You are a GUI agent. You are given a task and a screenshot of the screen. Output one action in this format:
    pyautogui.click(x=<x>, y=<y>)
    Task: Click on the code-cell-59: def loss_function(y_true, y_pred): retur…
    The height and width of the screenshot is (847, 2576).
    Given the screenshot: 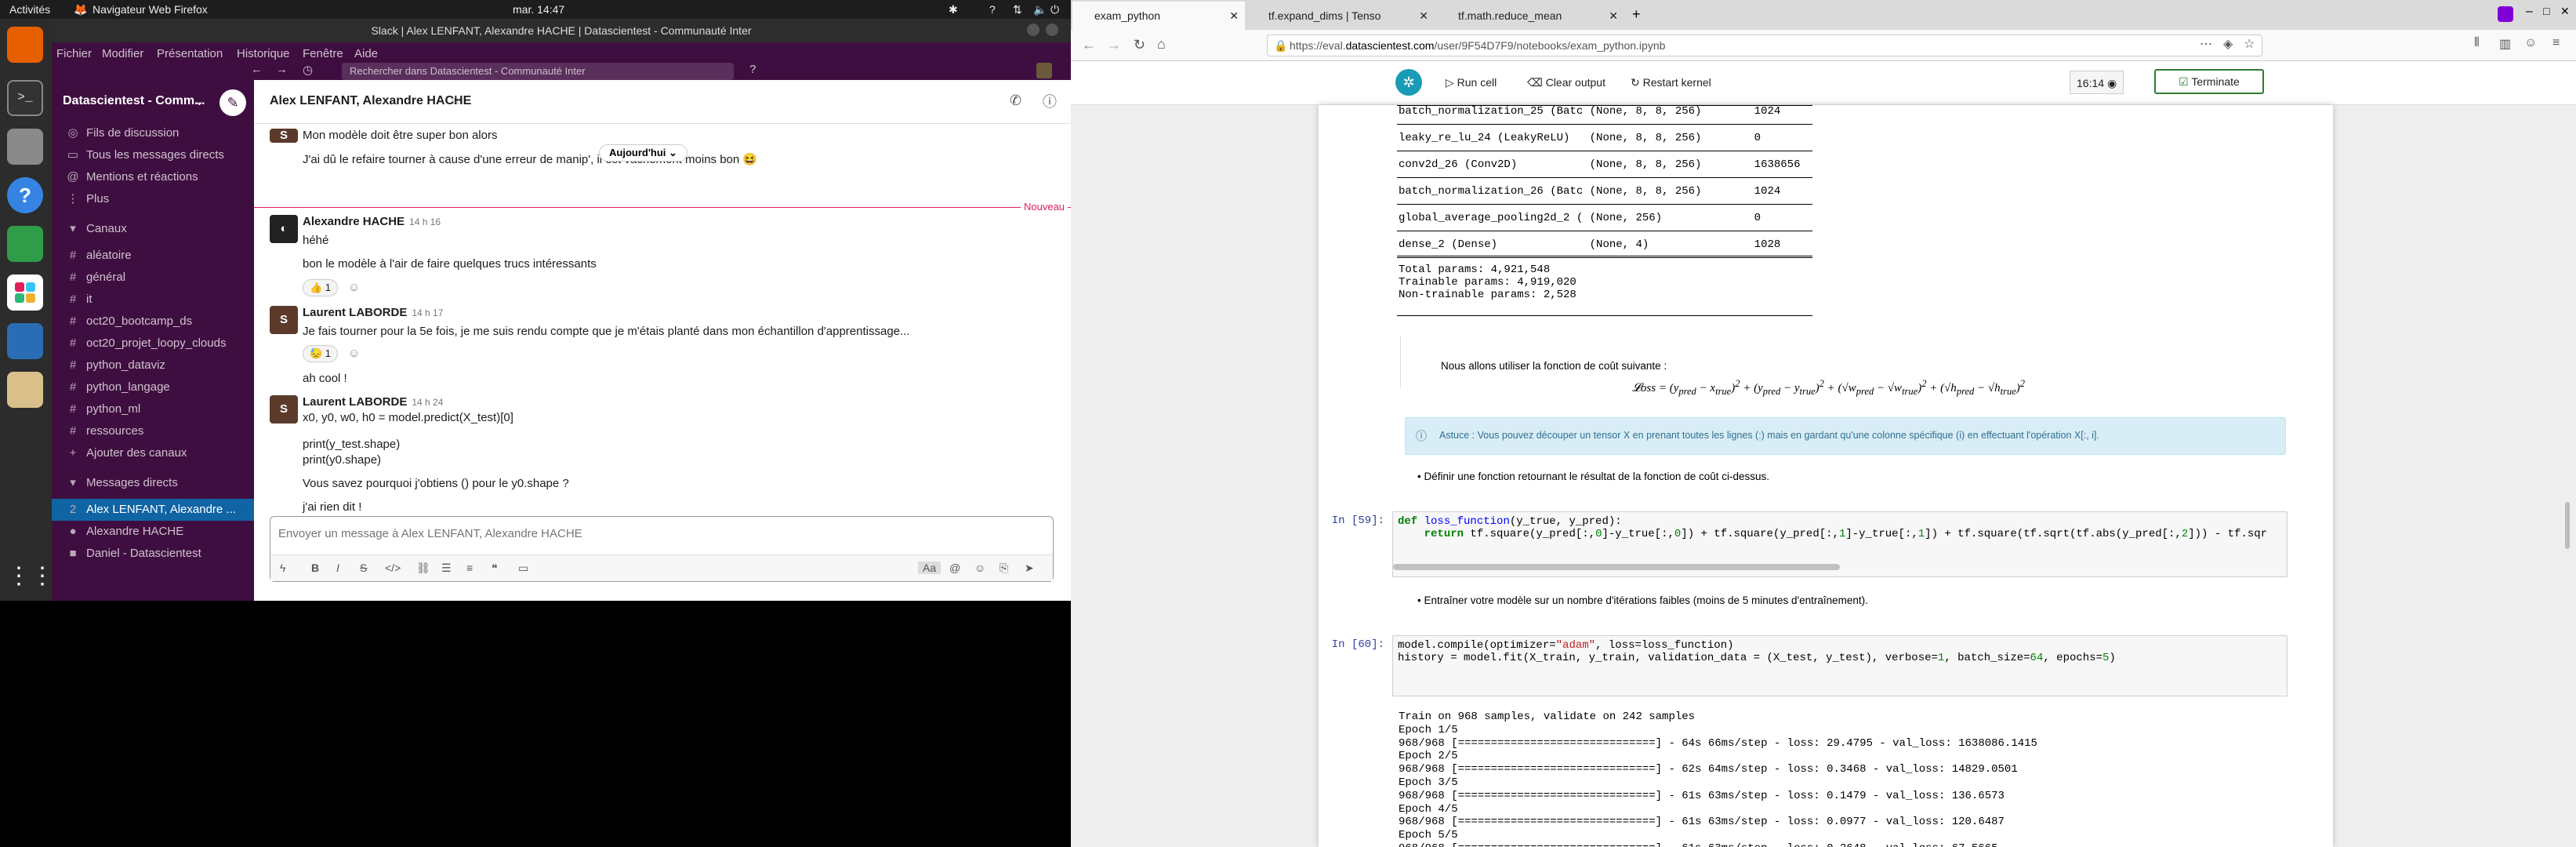 What is the action you would take?
    pyautogui.click(x=1840, y=544)
    